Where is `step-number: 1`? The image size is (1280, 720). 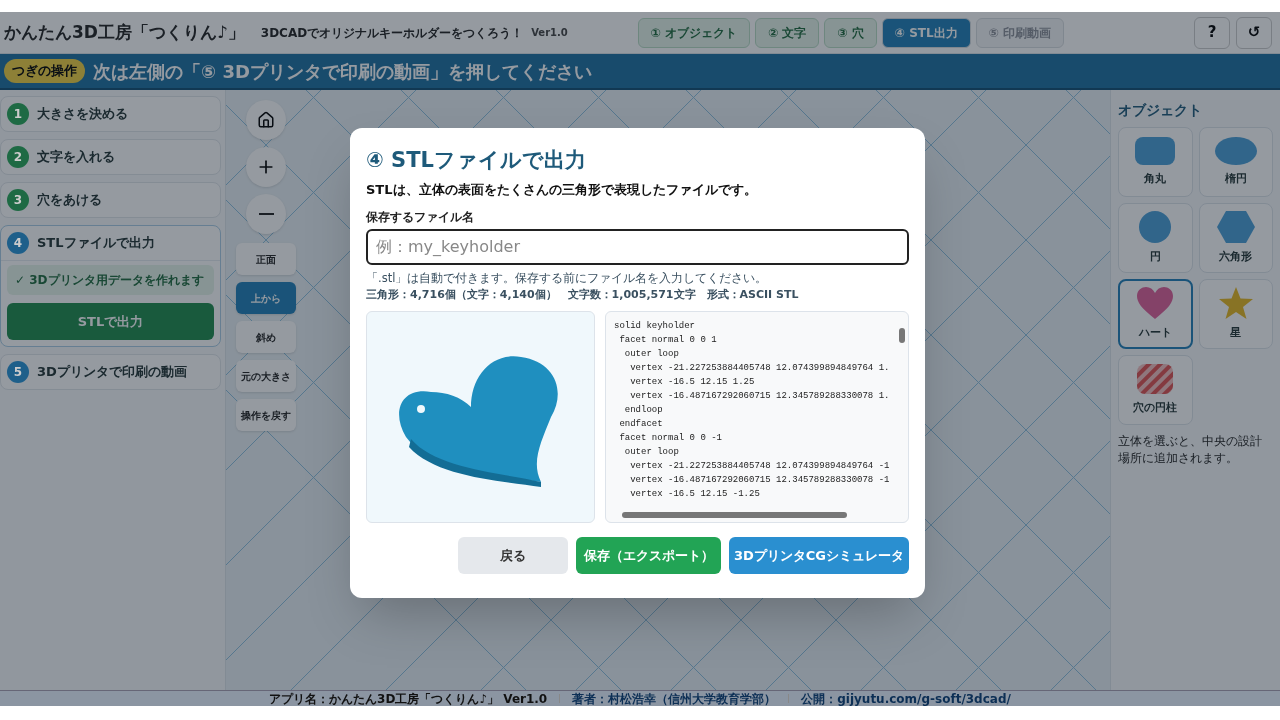
step-number: 1 is located at coordinates (18, 114).